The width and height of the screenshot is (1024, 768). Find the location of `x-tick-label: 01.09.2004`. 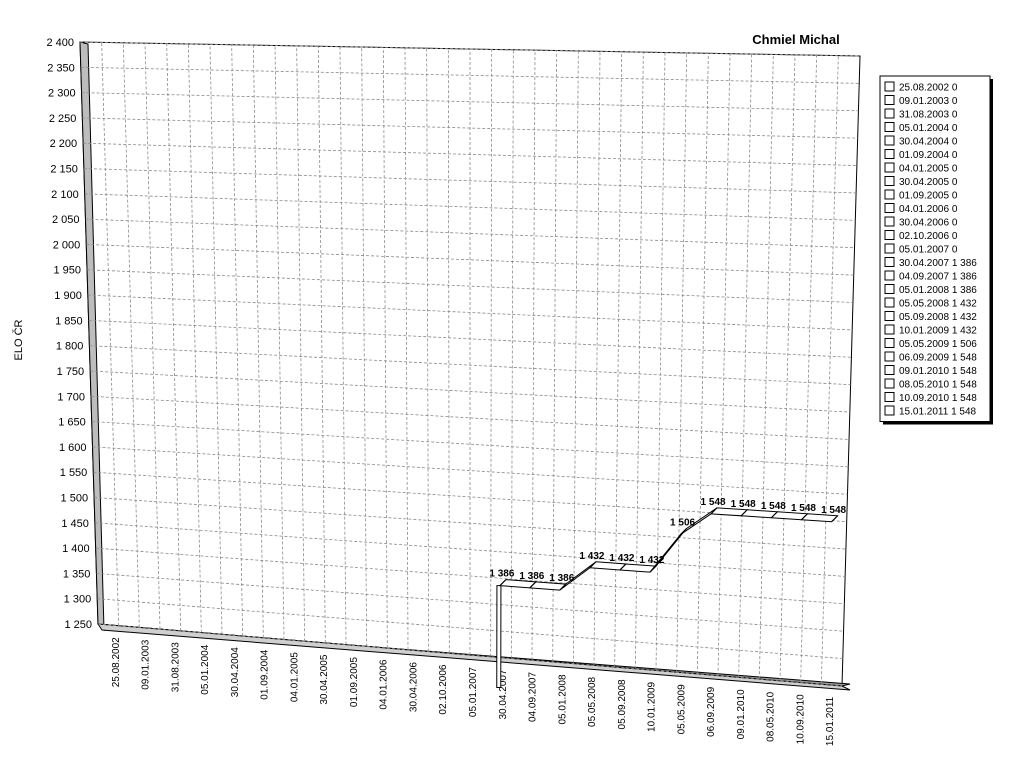

x-tick-label: 01.09.2004 is located at coordinates (265, 674).